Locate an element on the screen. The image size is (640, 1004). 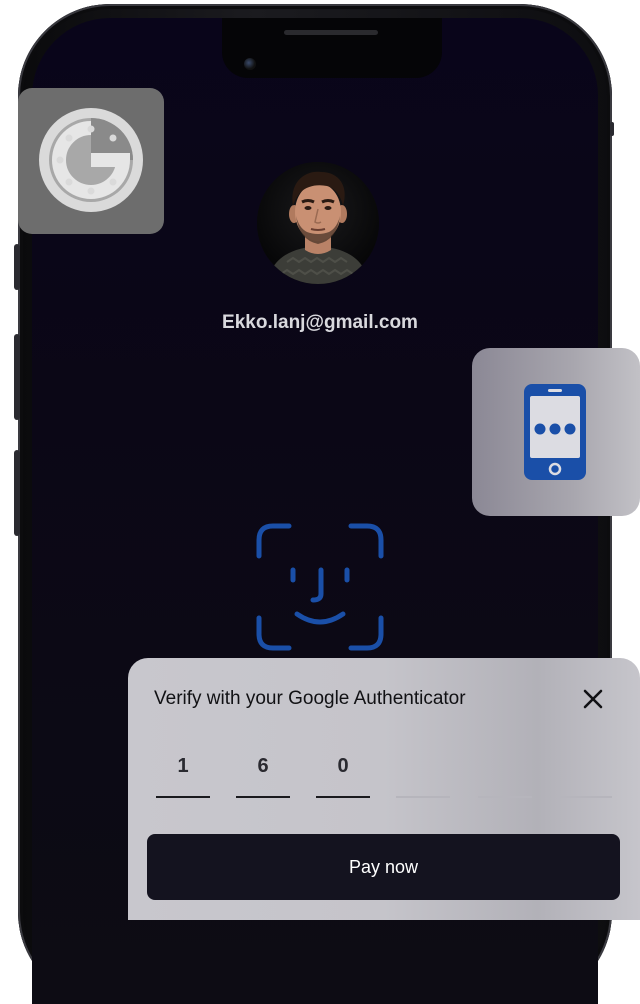
smartphone-icon is located at coordinates (555, 432).